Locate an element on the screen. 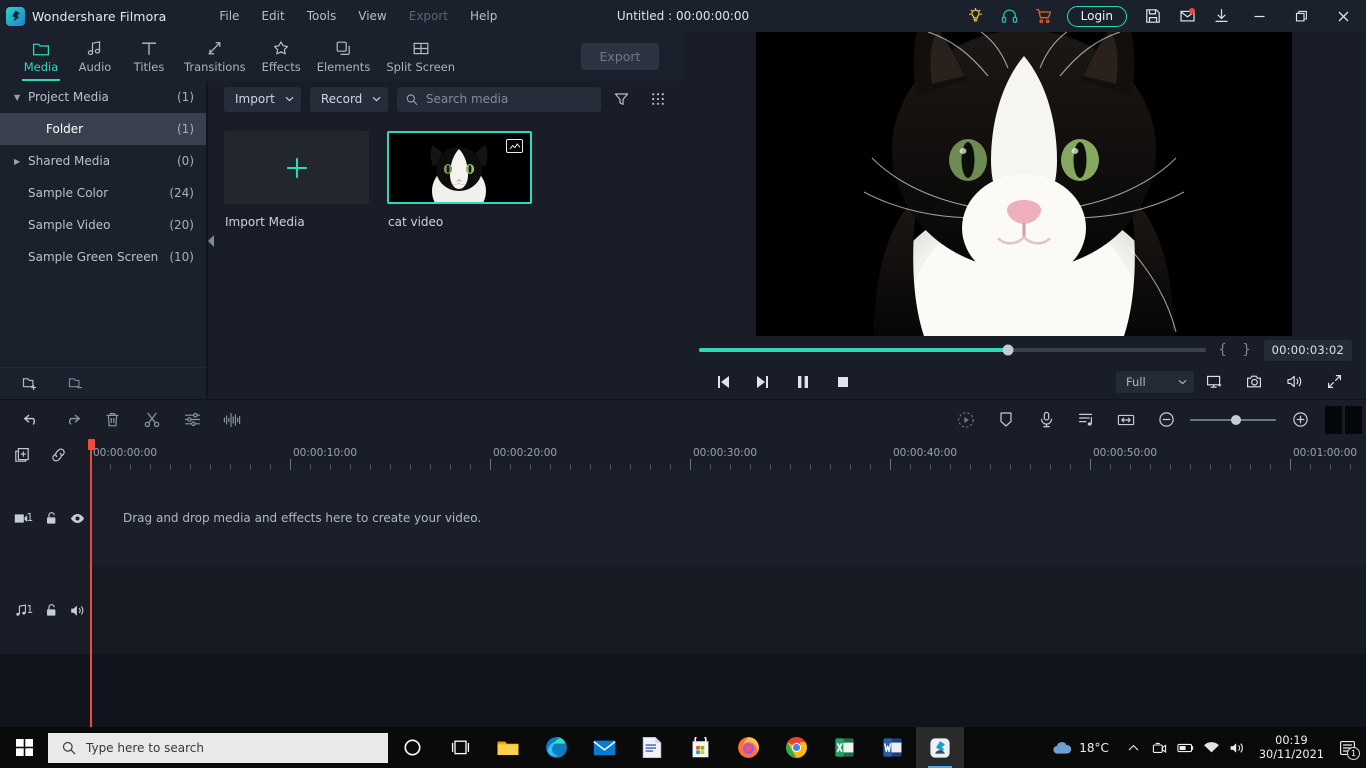  settings-sliders-icon is located at coordinates (192, 420).